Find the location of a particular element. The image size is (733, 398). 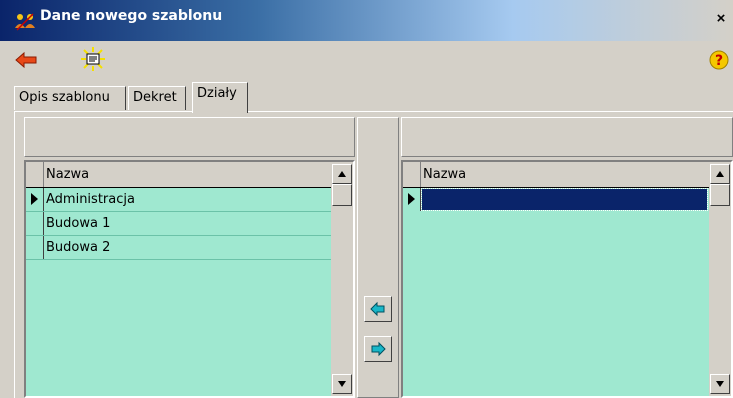

toolbar is located at coordinates (366, 59).